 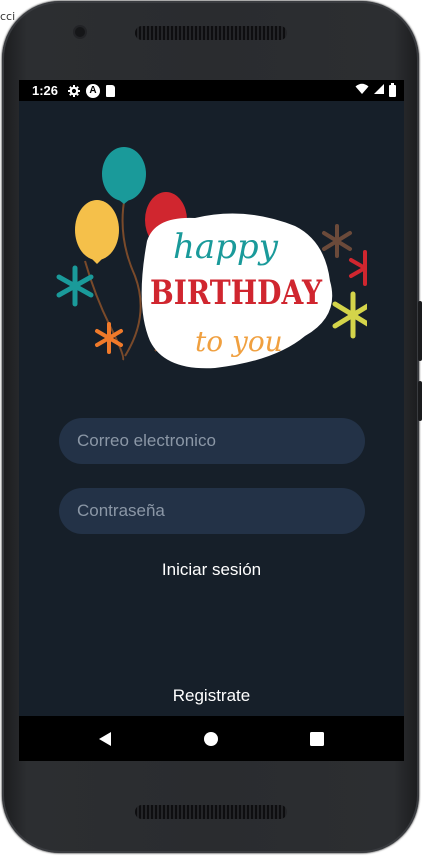 What do you see at coordinates (211, 696) in the screenshot?
I see `register-button: Registrate` at bounding box center [211, 696].